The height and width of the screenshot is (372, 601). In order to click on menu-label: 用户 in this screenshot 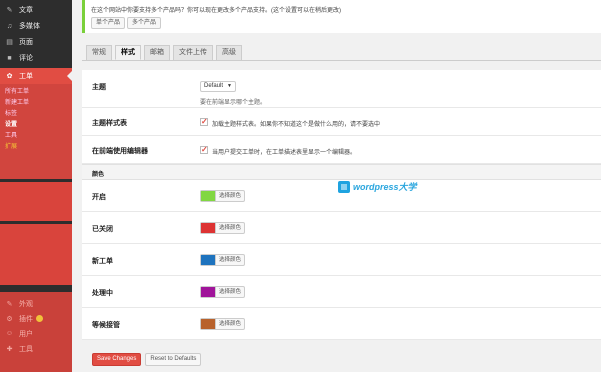, I will do `click(26, 334)`.